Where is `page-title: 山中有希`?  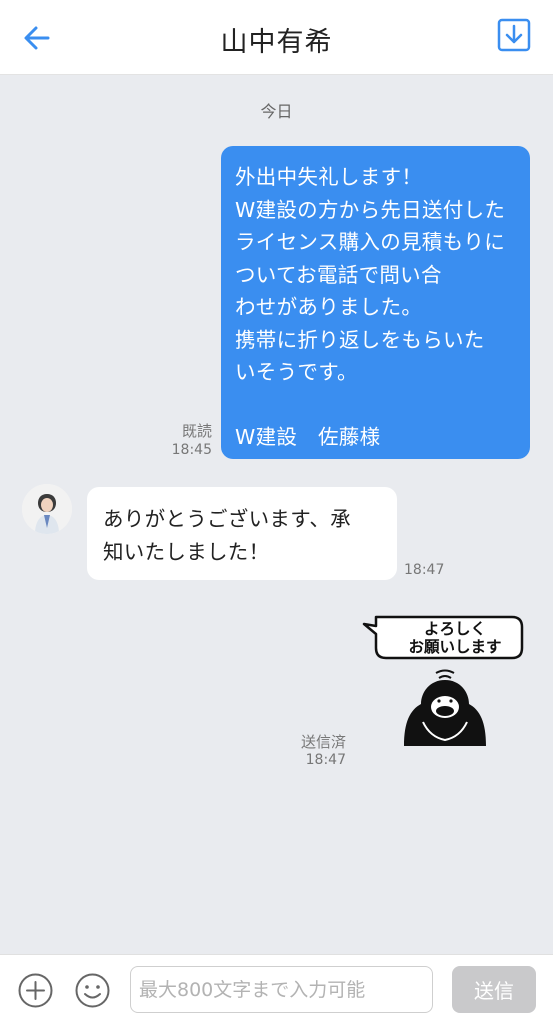 page-title: 山中有希 is located at coordinates (276, 42).